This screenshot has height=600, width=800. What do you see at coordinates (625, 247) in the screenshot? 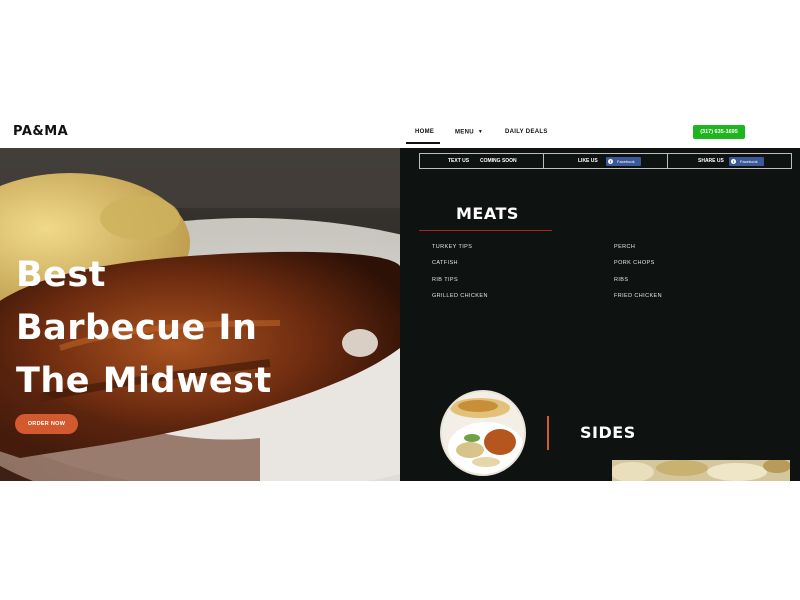
I see `menu-item: PERCH` at bounding box center [625, 247].